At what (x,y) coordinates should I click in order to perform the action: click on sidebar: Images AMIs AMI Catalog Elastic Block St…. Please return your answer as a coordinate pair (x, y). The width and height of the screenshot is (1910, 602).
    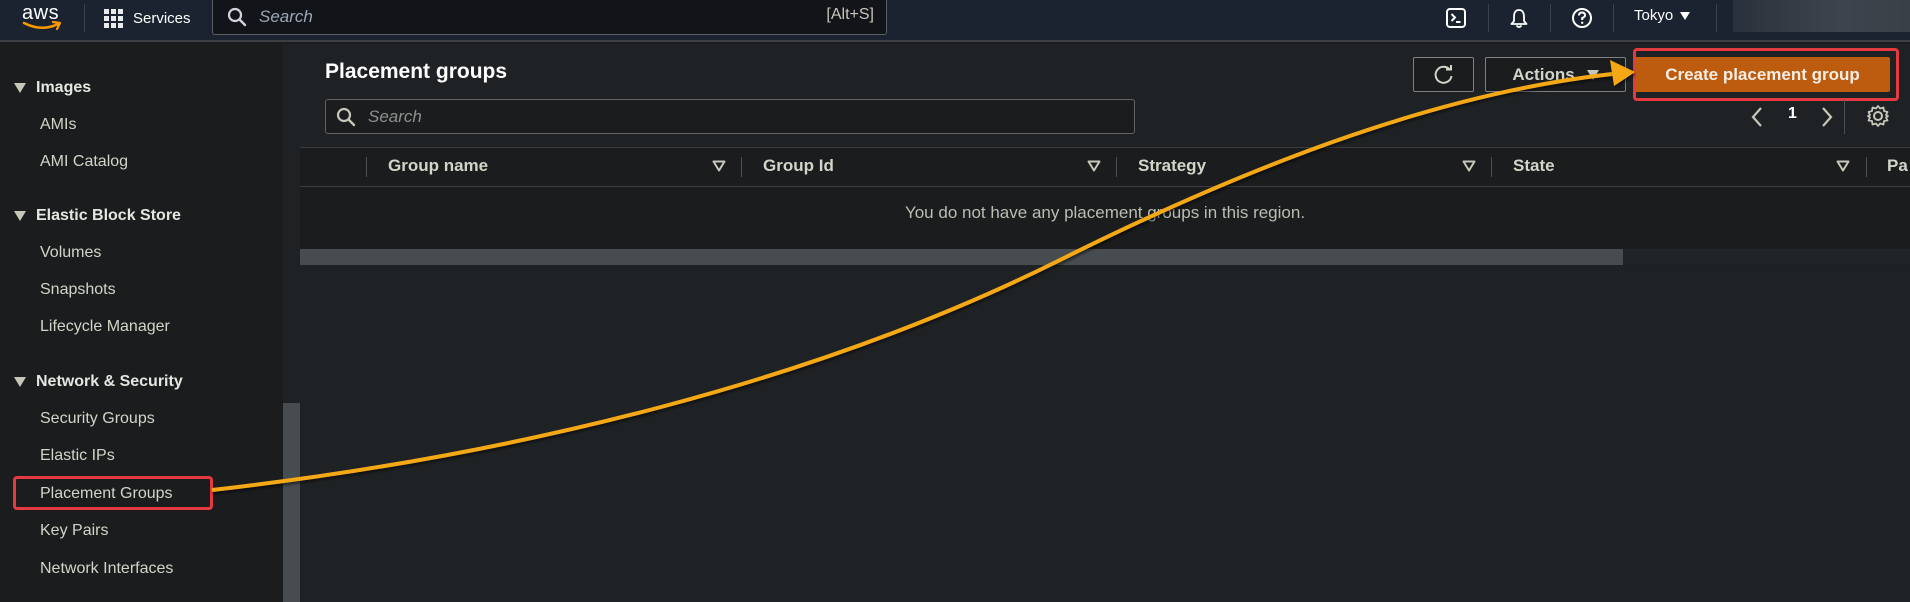
    Looking at the image, I should click on (141, 323).